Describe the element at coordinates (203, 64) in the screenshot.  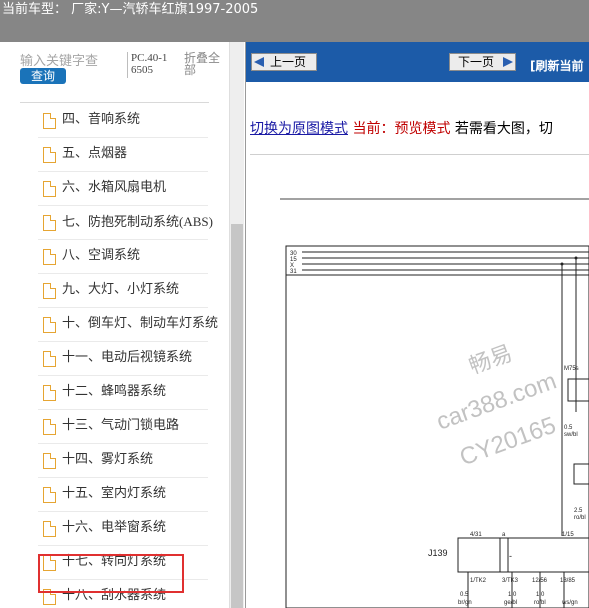
I see `collapse-all-link: 折叠全部` at that location.